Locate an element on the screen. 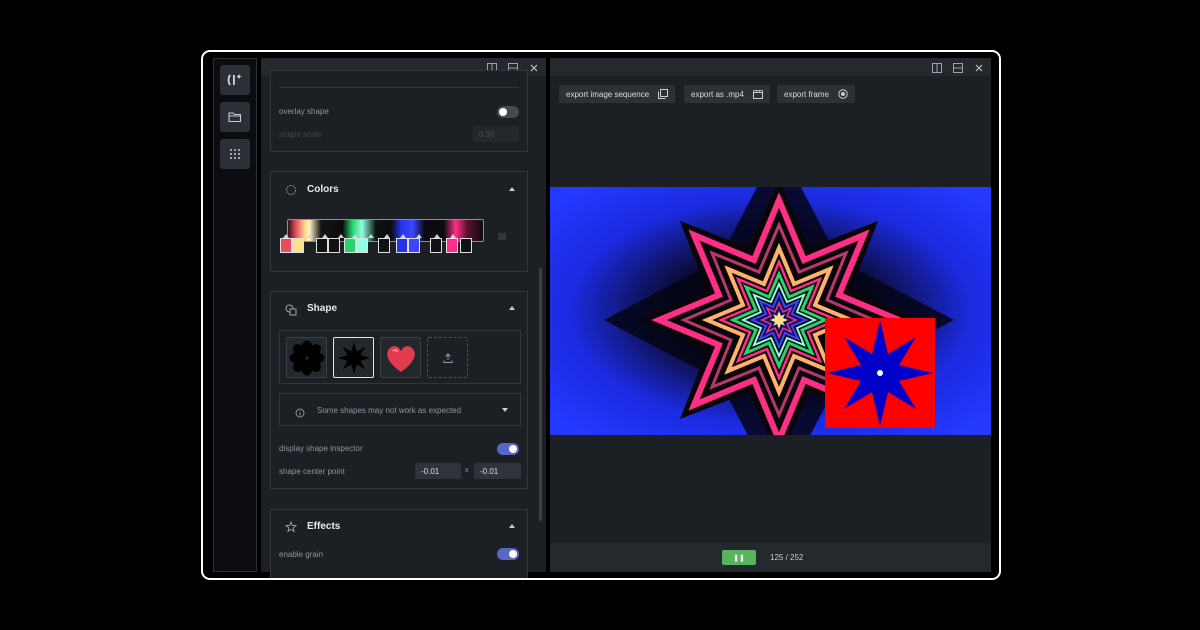 This screenshot has width=1200, height=630. split-horizontal-icon is located at coordinates (958, 67).